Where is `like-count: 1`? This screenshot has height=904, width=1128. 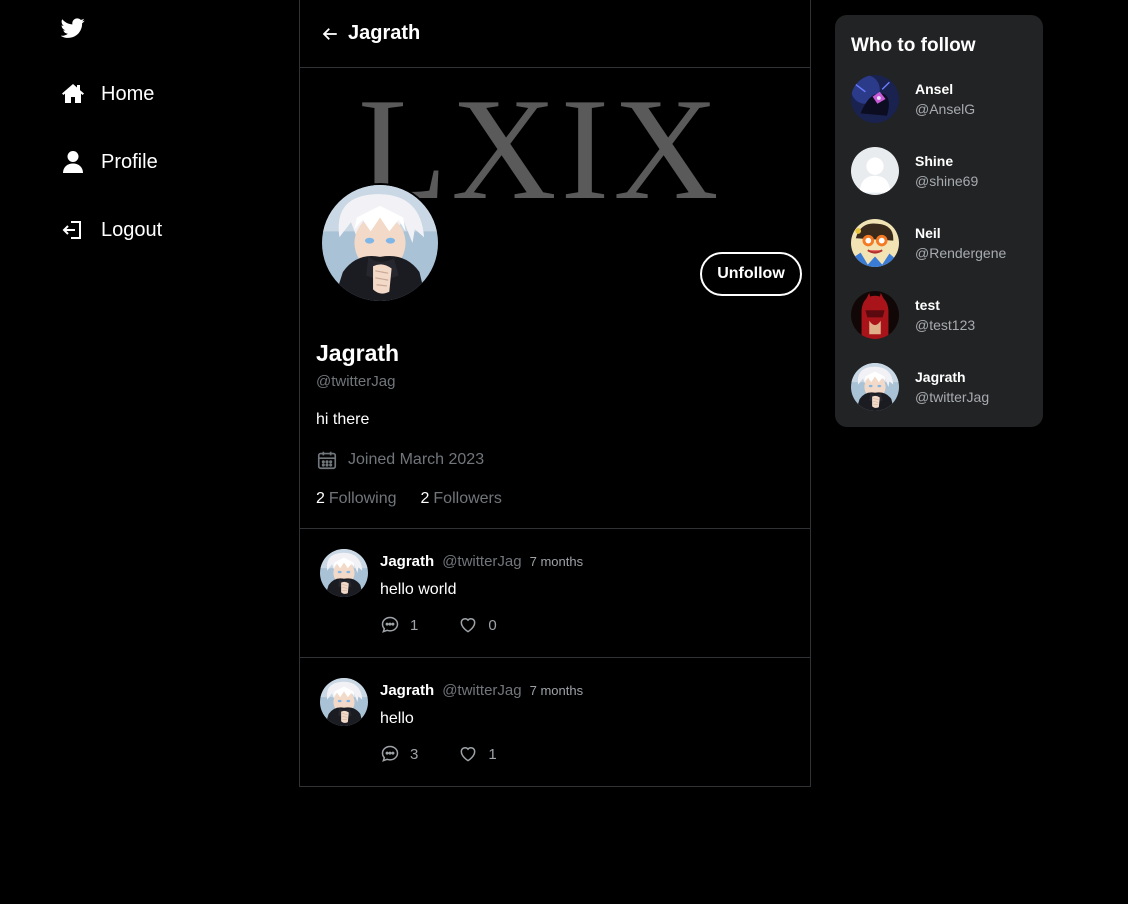
like-count: 1 is located at coordinates (492, 754).